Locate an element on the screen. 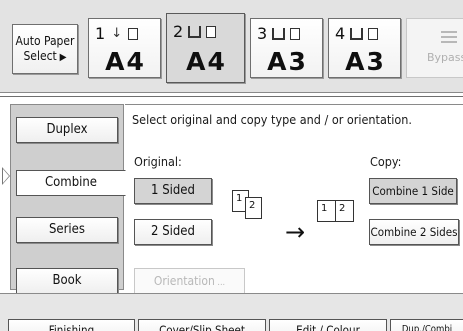 This screenshot has height=331, width=463. tray-4-button: 4 A3 is located at coordinates (364, 48).